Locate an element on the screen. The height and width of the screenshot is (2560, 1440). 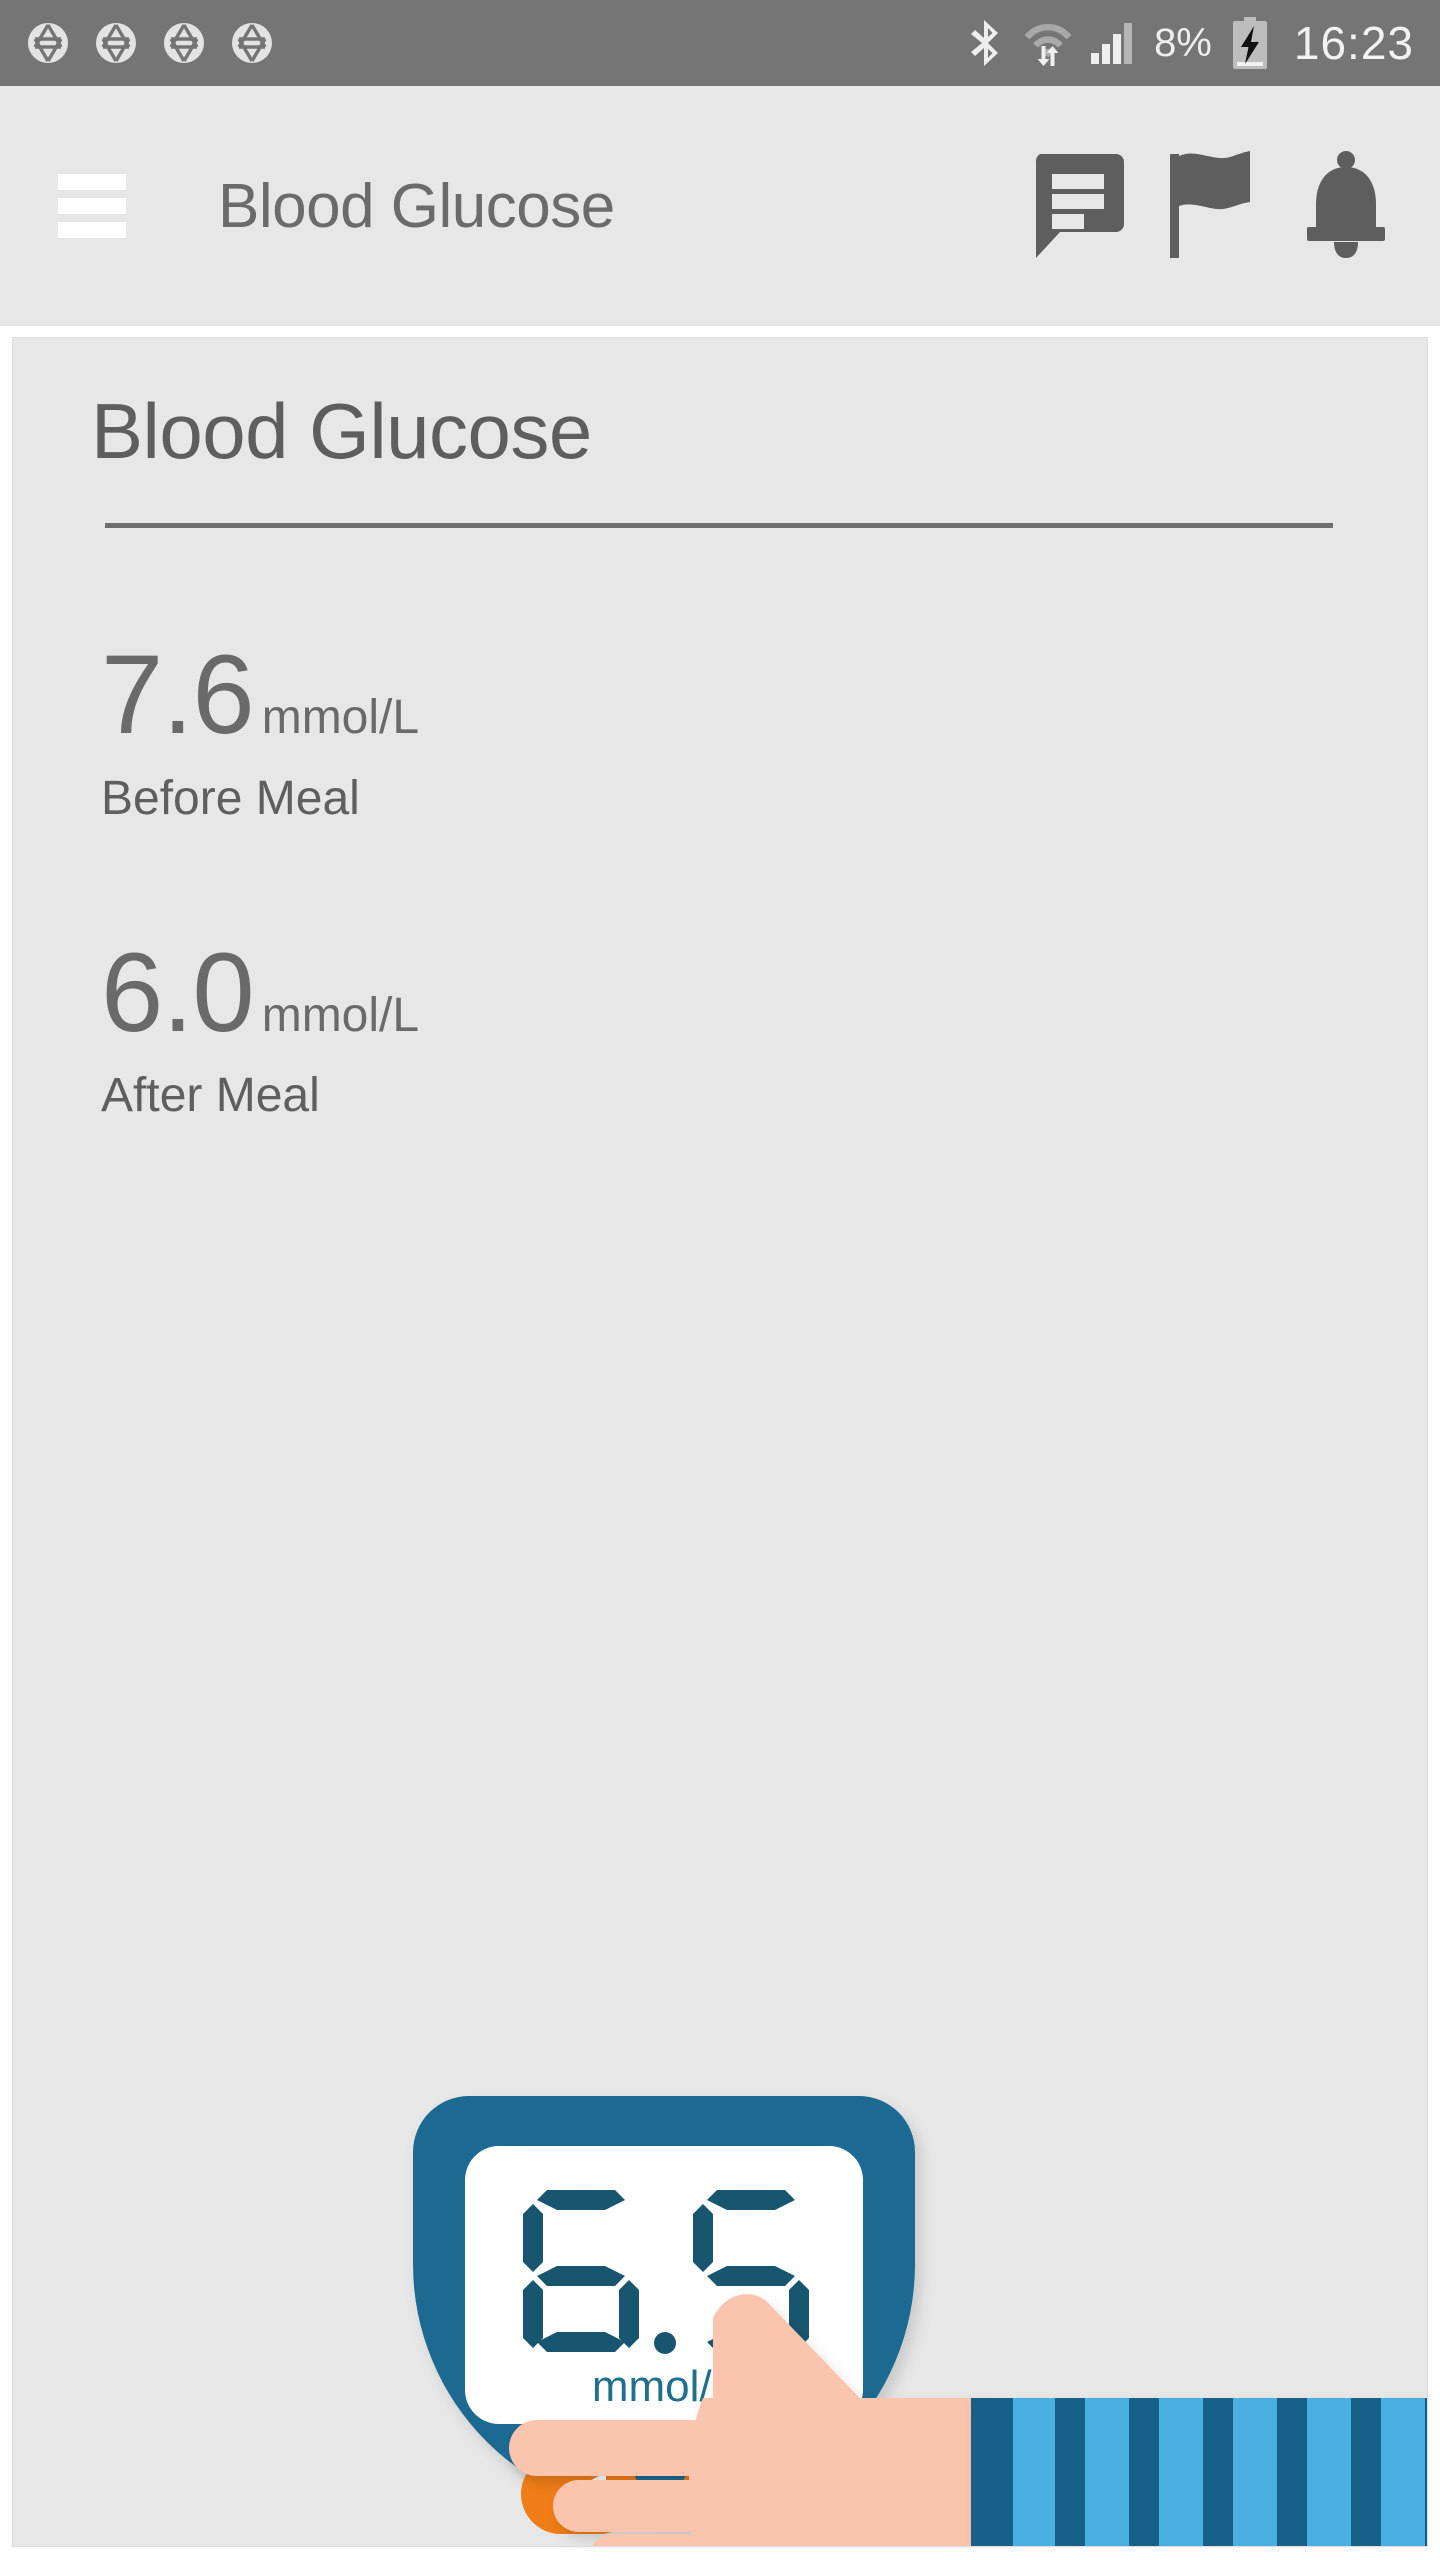
status-system-icons: 8% 16:23 is located at coordinates (1190, 43).